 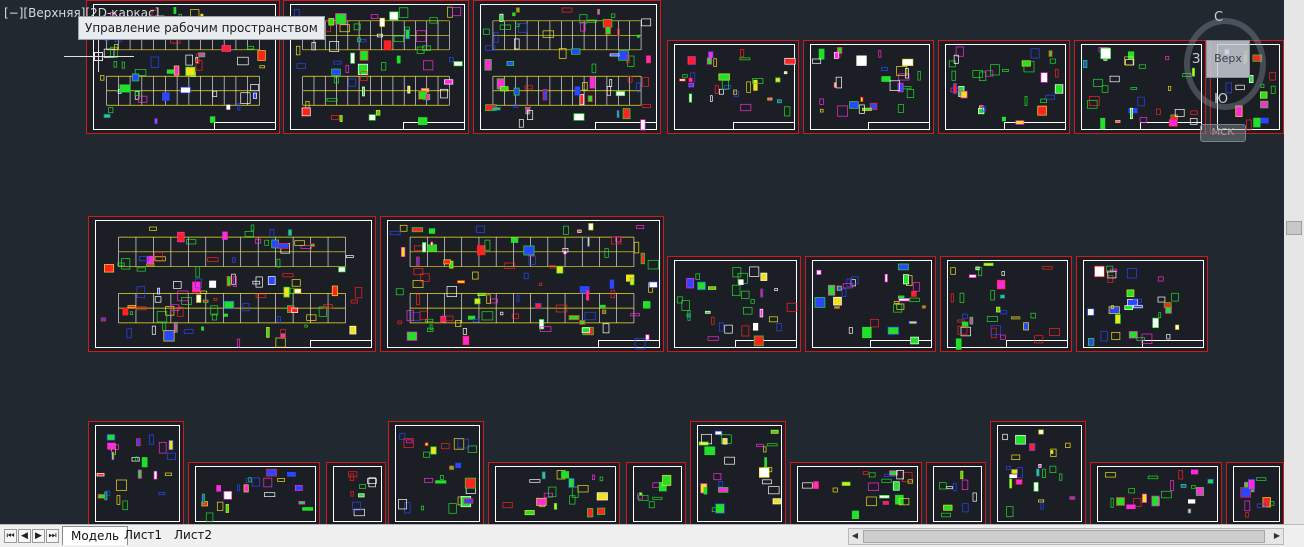 I want to click on scroll-left-icon: ◀, so click(x=855, y=535).